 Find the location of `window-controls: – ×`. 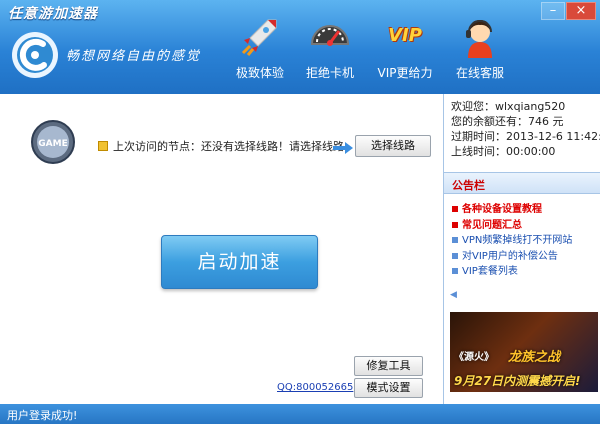

window-controls: – × is located at coordinates (568, 11).